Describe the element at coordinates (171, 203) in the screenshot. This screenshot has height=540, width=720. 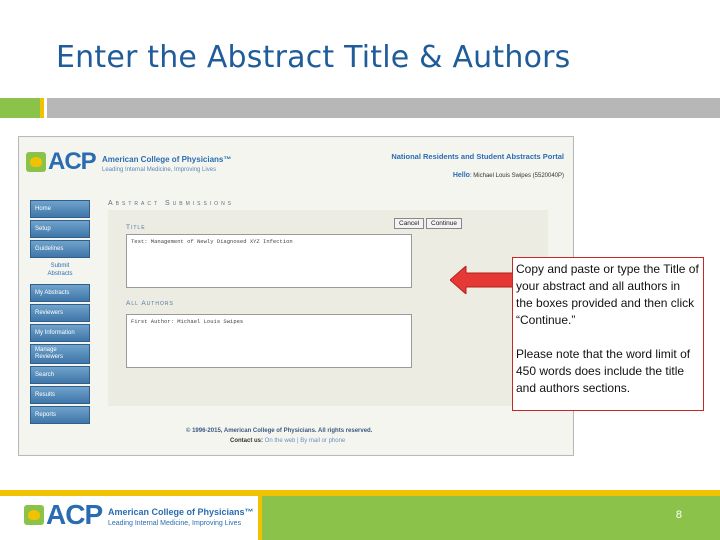
I see `section-heading: Abstract Submissions` at that location.